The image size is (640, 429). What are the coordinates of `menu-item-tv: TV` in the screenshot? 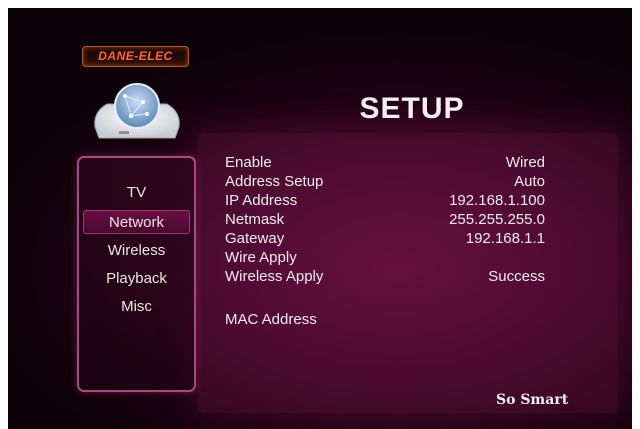 It's located at (136, 193).